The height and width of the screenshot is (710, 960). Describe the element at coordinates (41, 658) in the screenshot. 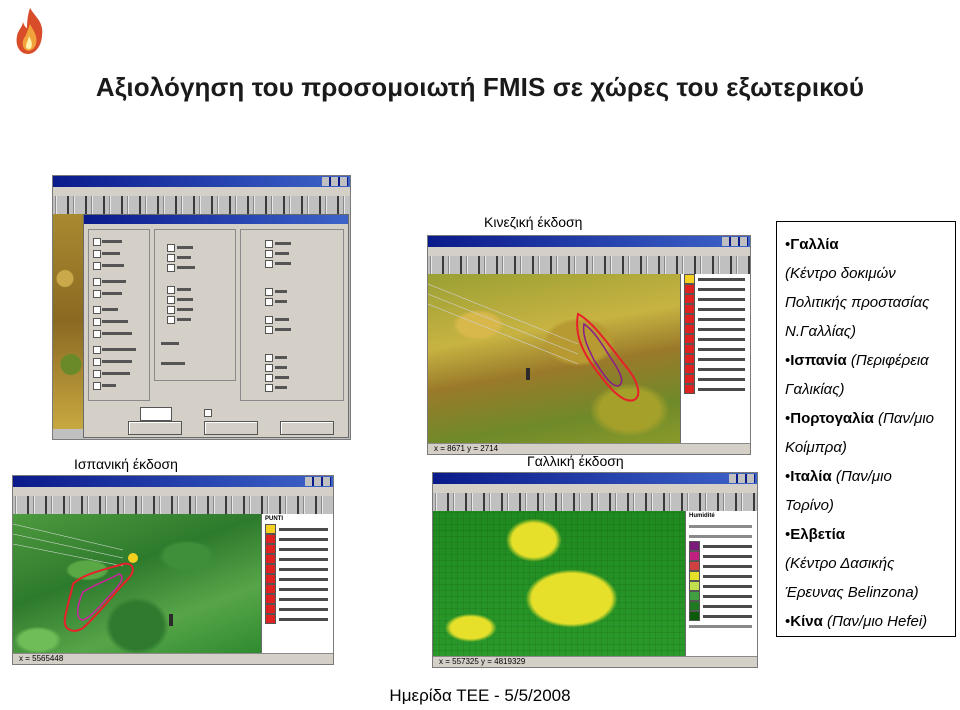

I see `coordinates-readout: x = 5565448` at that location.